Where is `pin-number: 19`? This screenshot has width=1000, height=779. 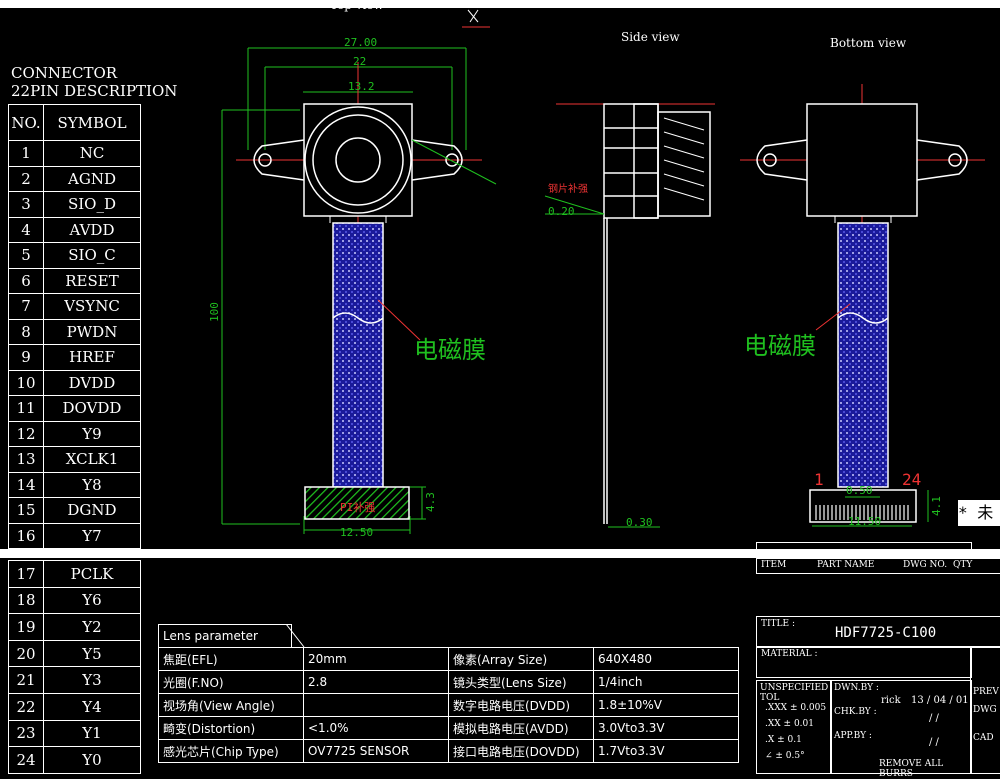 pin-number: 19 is located at coordinates (26, 627).